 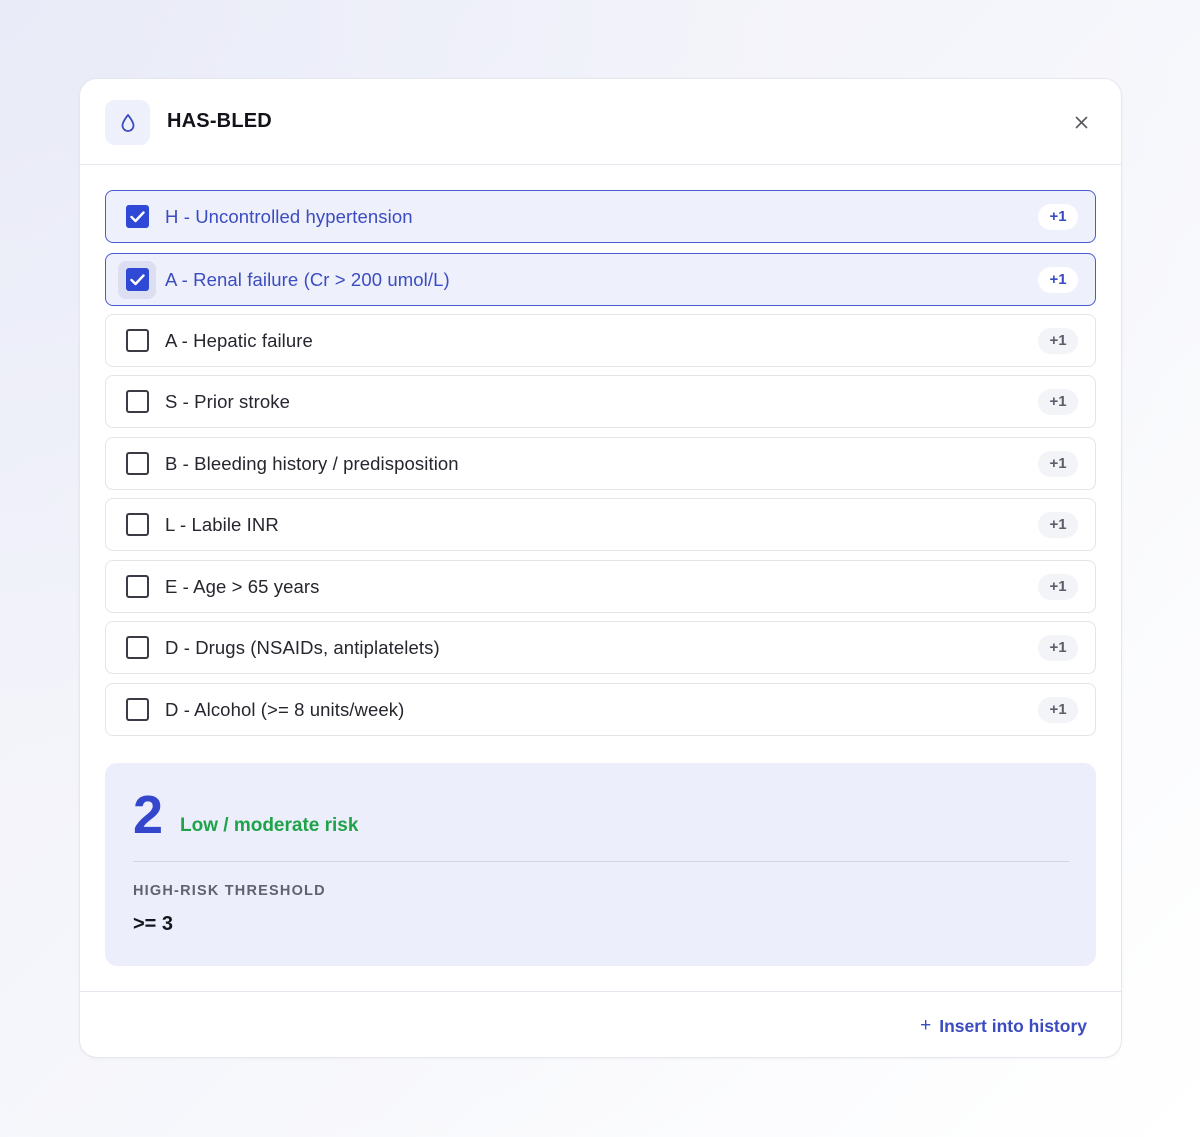 What do you see at coordinates (127, 122) in the screenshot?
I see `droplet-icon` at bounding box center [127, 122].